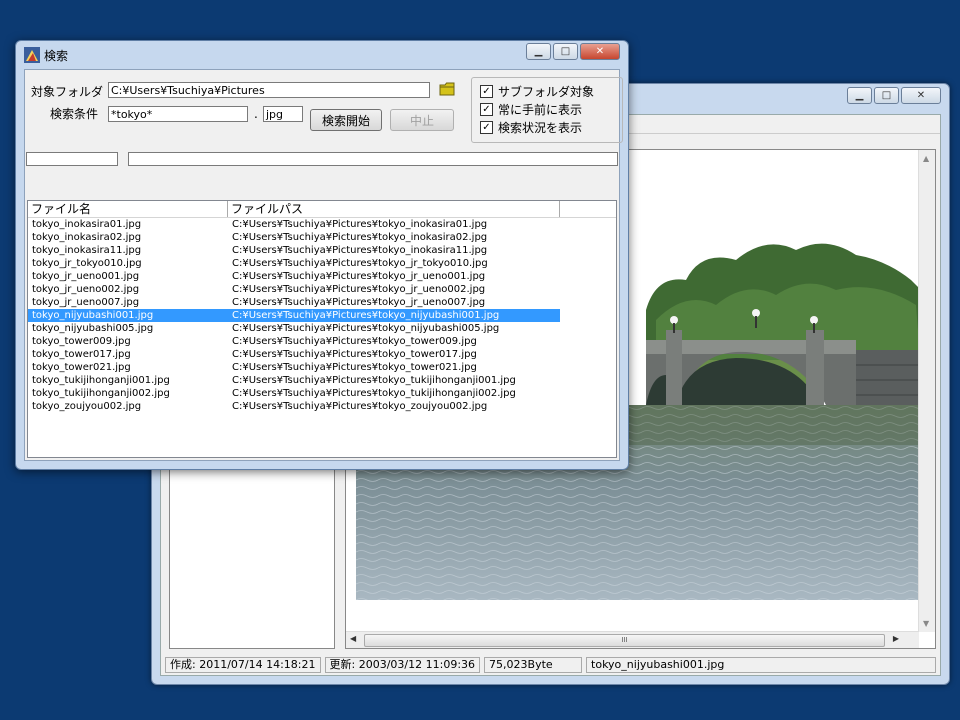 This screenshot has height=720, width=960. I want to click on viewer-window-controls: ▁ □ ✕, so click(894, 95).